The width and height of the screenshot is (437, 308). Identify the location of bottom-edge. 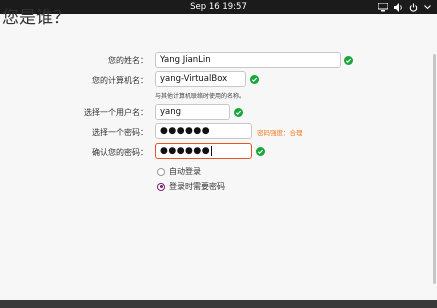
(218, 304).